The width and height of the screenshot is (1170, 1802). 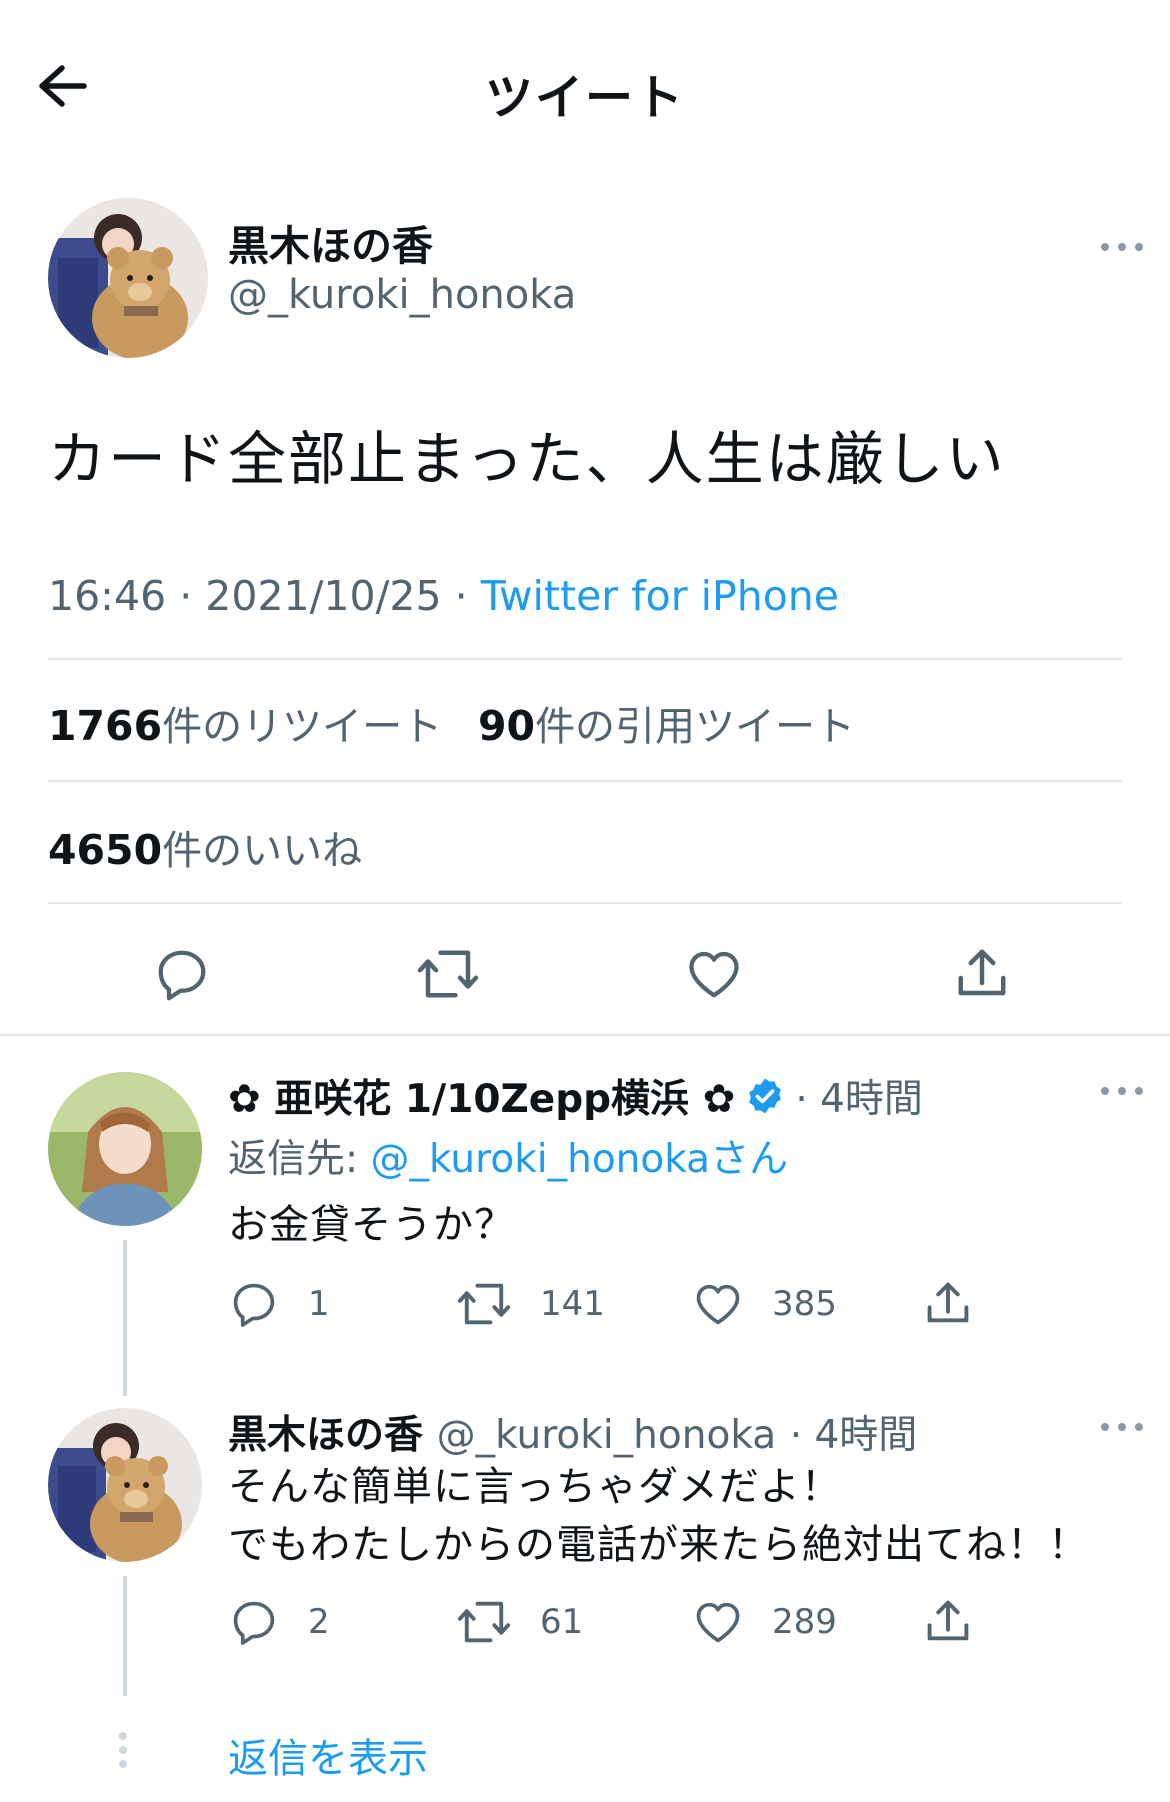 What do you see at coordinates (607, 1435) in the screenshot?
I see `reply-author-handle: @_kuroki_honoka` at bounding box center [607, 1435].